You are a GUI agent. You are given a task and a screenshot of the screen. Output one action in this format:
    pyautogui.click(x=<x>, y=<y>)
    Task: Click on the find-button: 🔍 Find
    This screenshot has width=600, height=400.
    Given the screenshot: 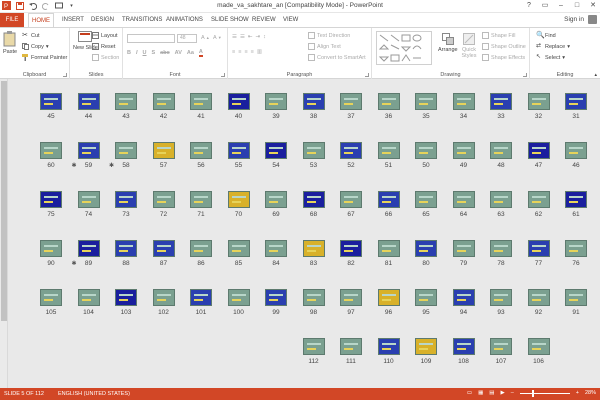 What is the action you would take?
    pyautogui.click(x=546, y=35)
    